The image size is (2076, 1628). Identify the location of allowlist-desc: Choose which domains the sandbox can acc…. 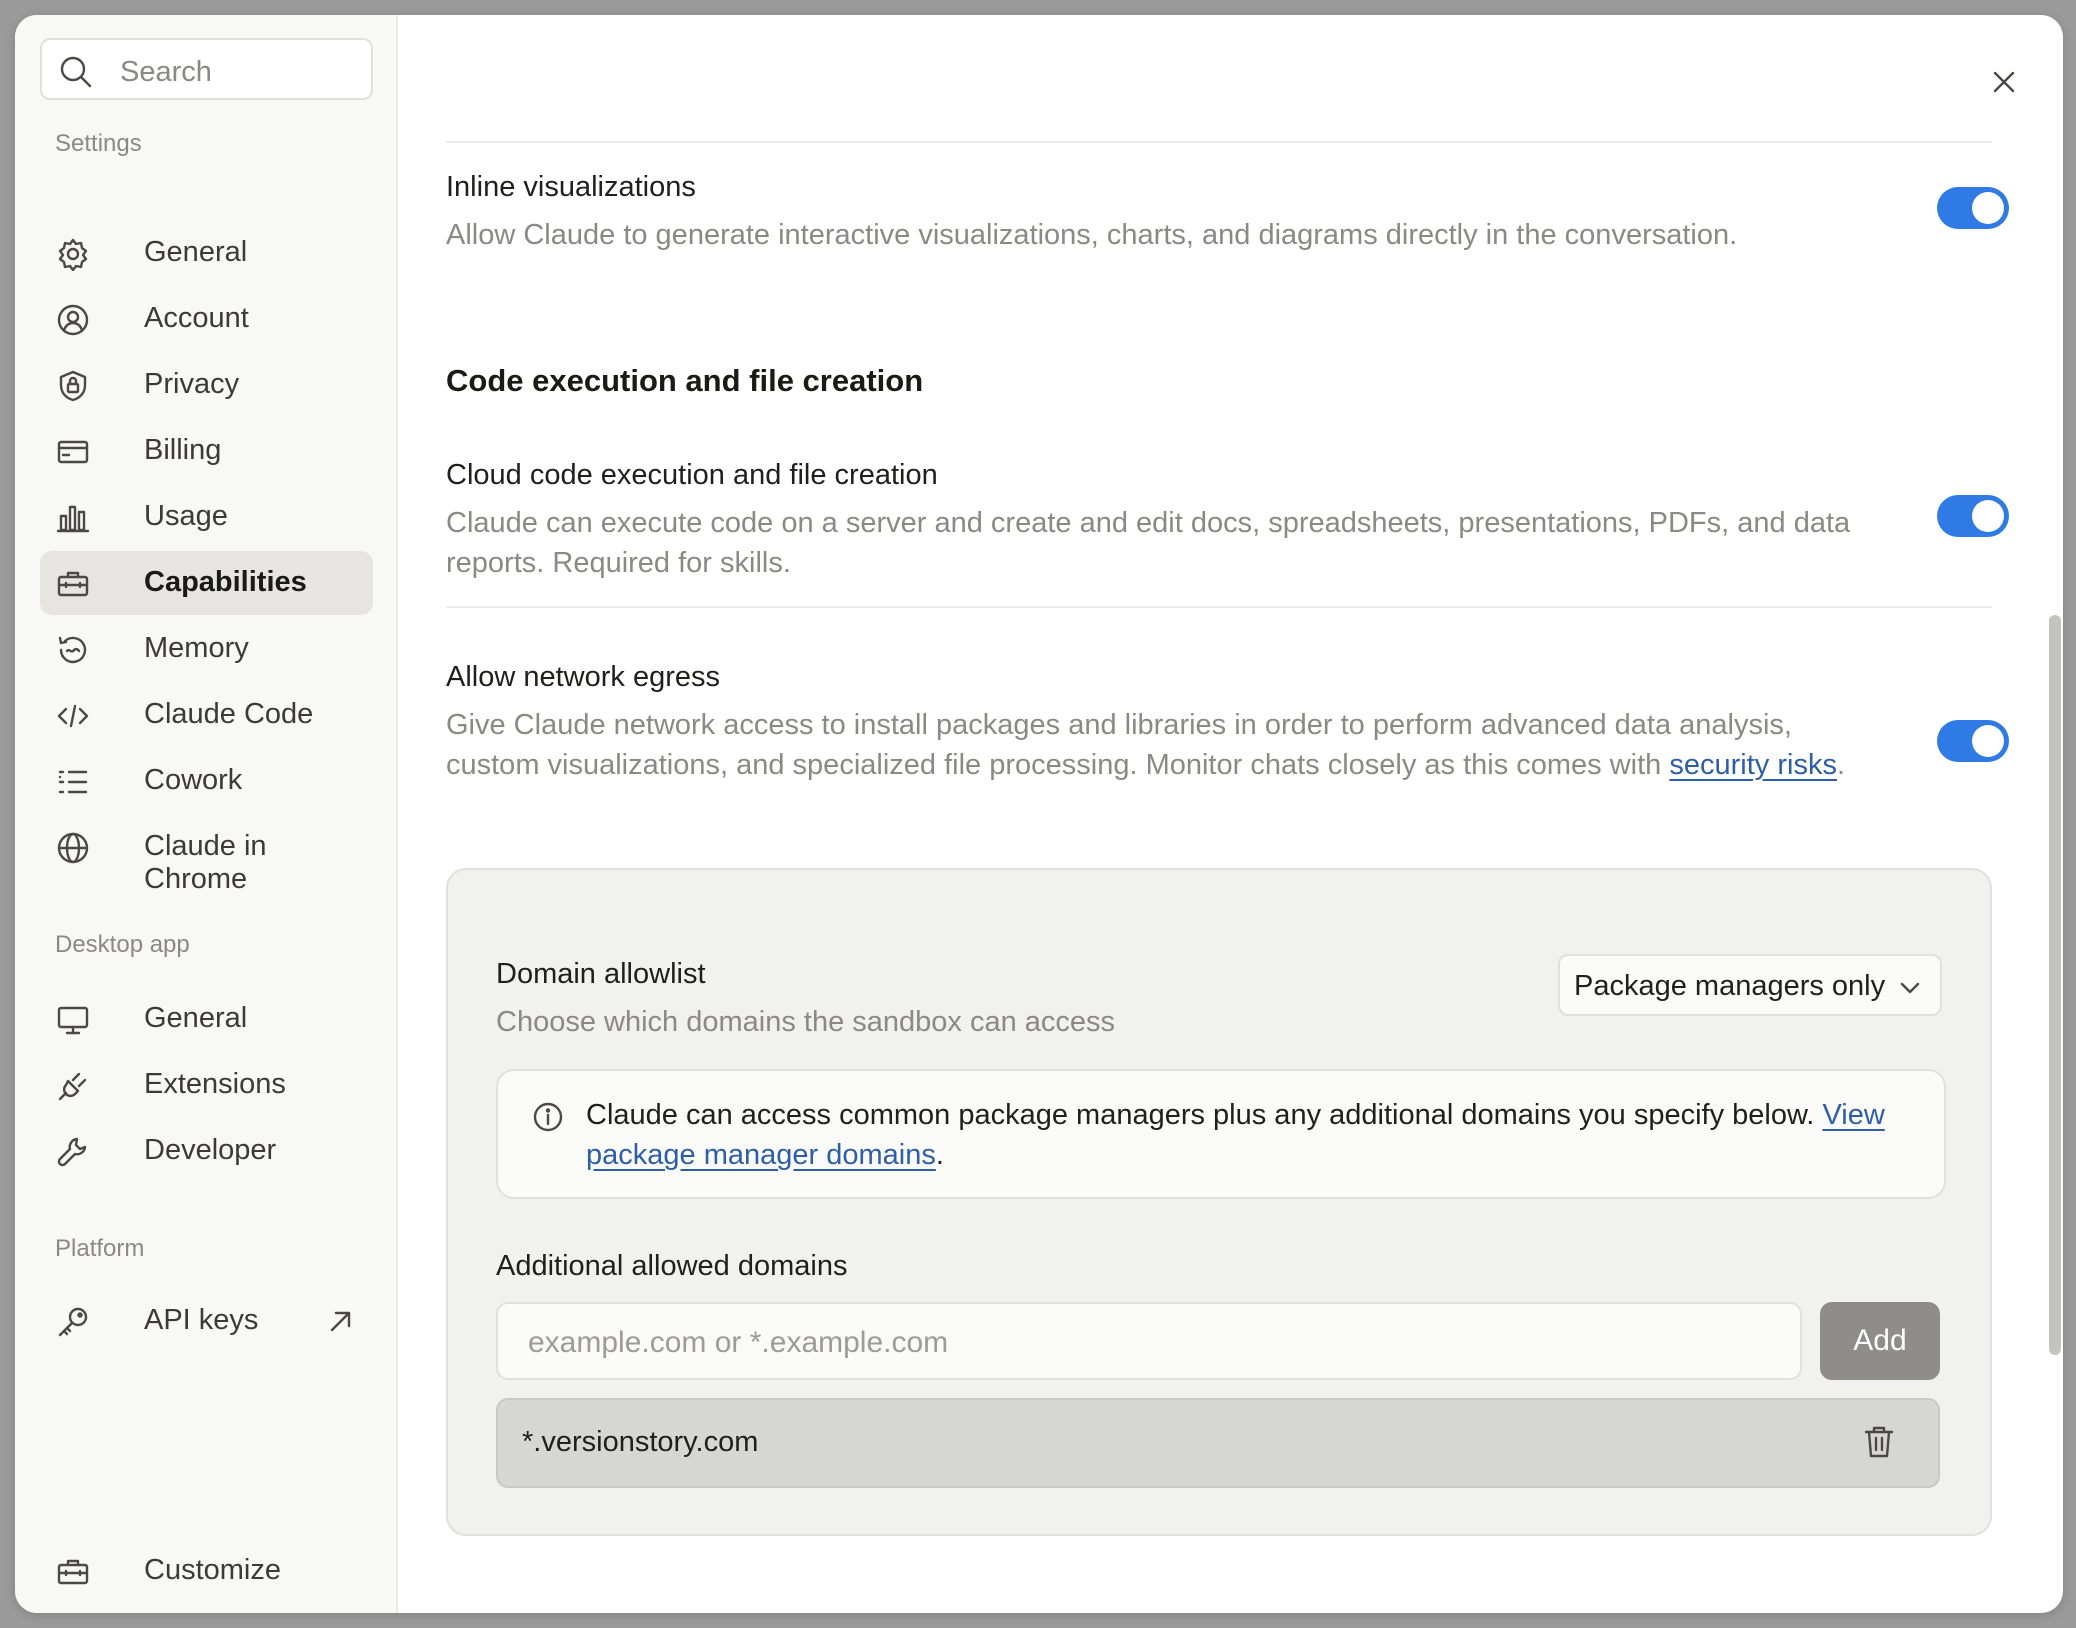
(806, 1022).